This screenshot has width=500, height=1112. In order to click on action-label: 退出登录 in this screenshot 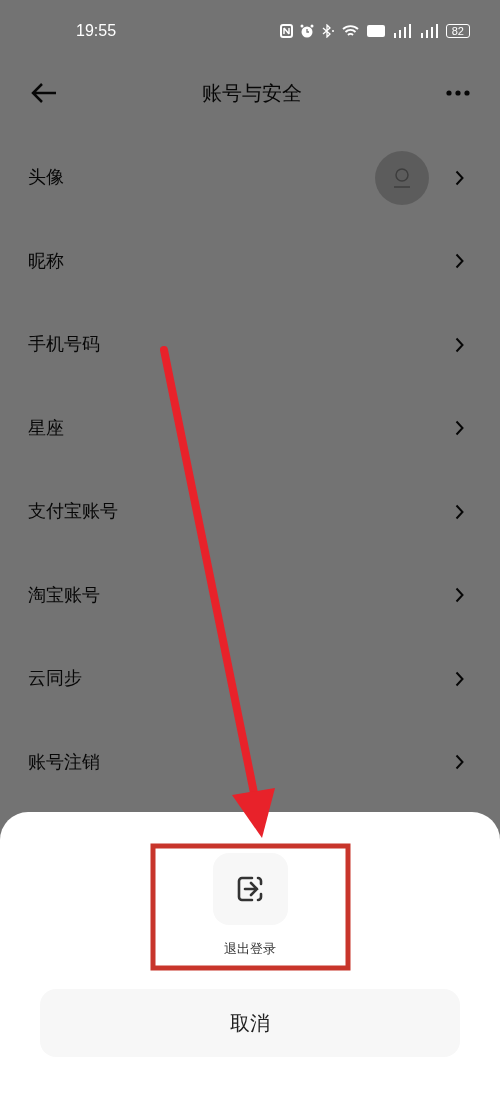, I will do `click(250, 949)`.